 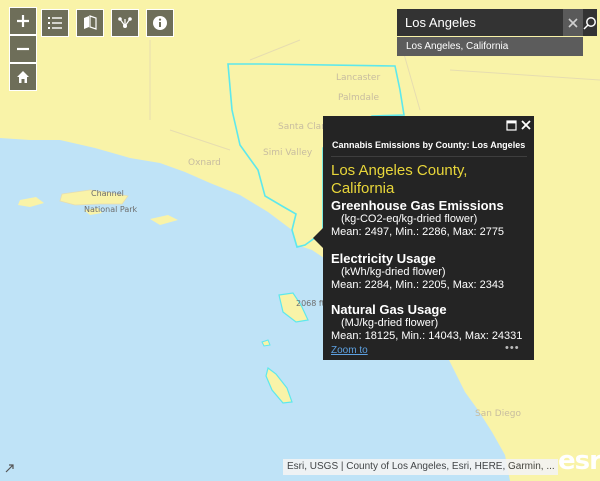 I want to click on plus-icon, so click(x=23, y=21).